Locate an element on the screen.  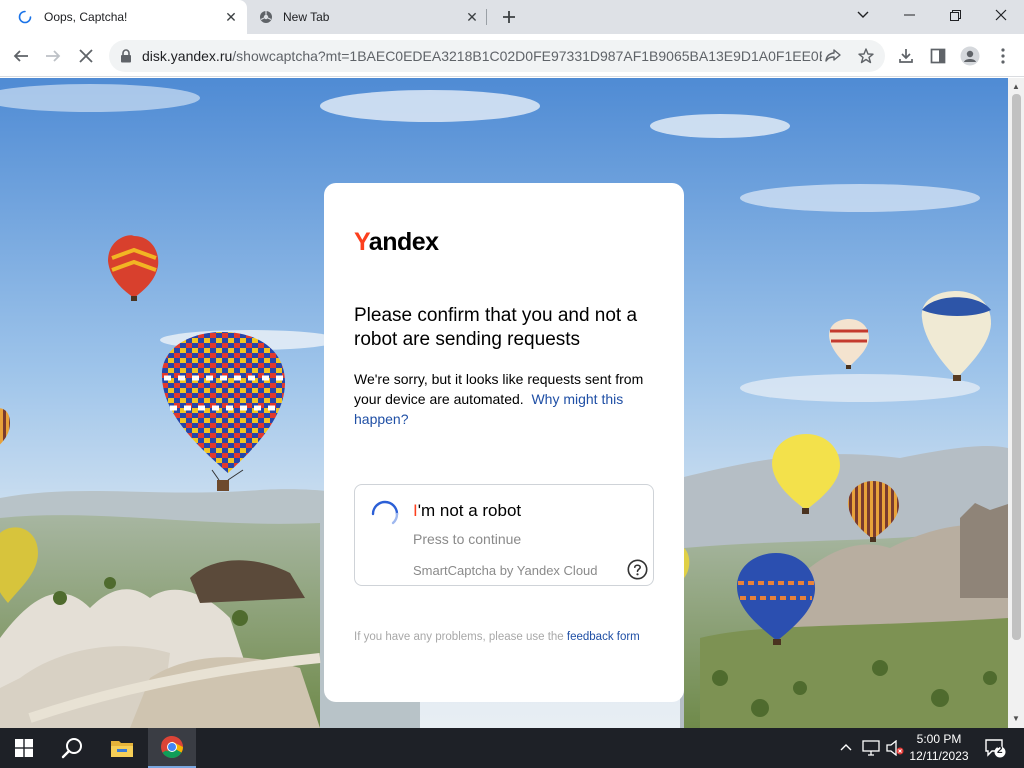
checkbox-label: I'm not a robot is located at coordinates (467, 511).